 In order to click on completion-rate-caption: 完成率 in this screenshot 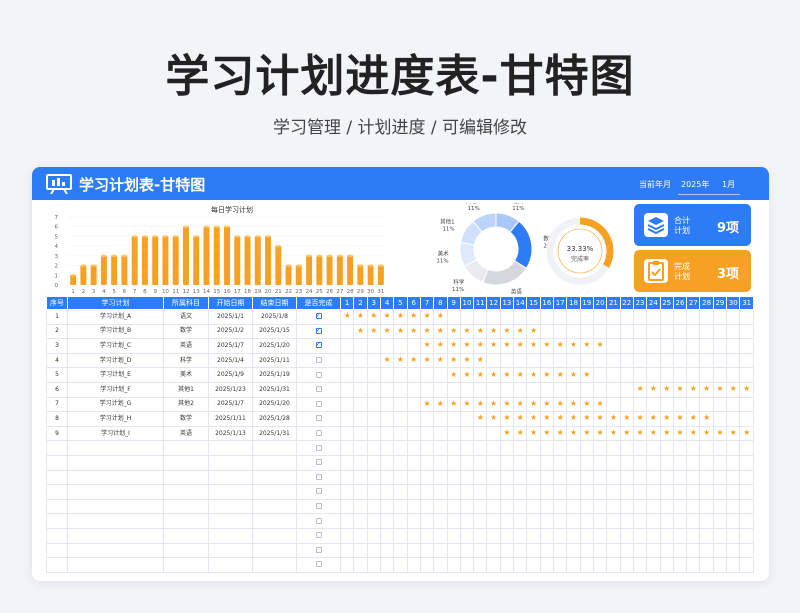, I will do `click(580, 259)`.